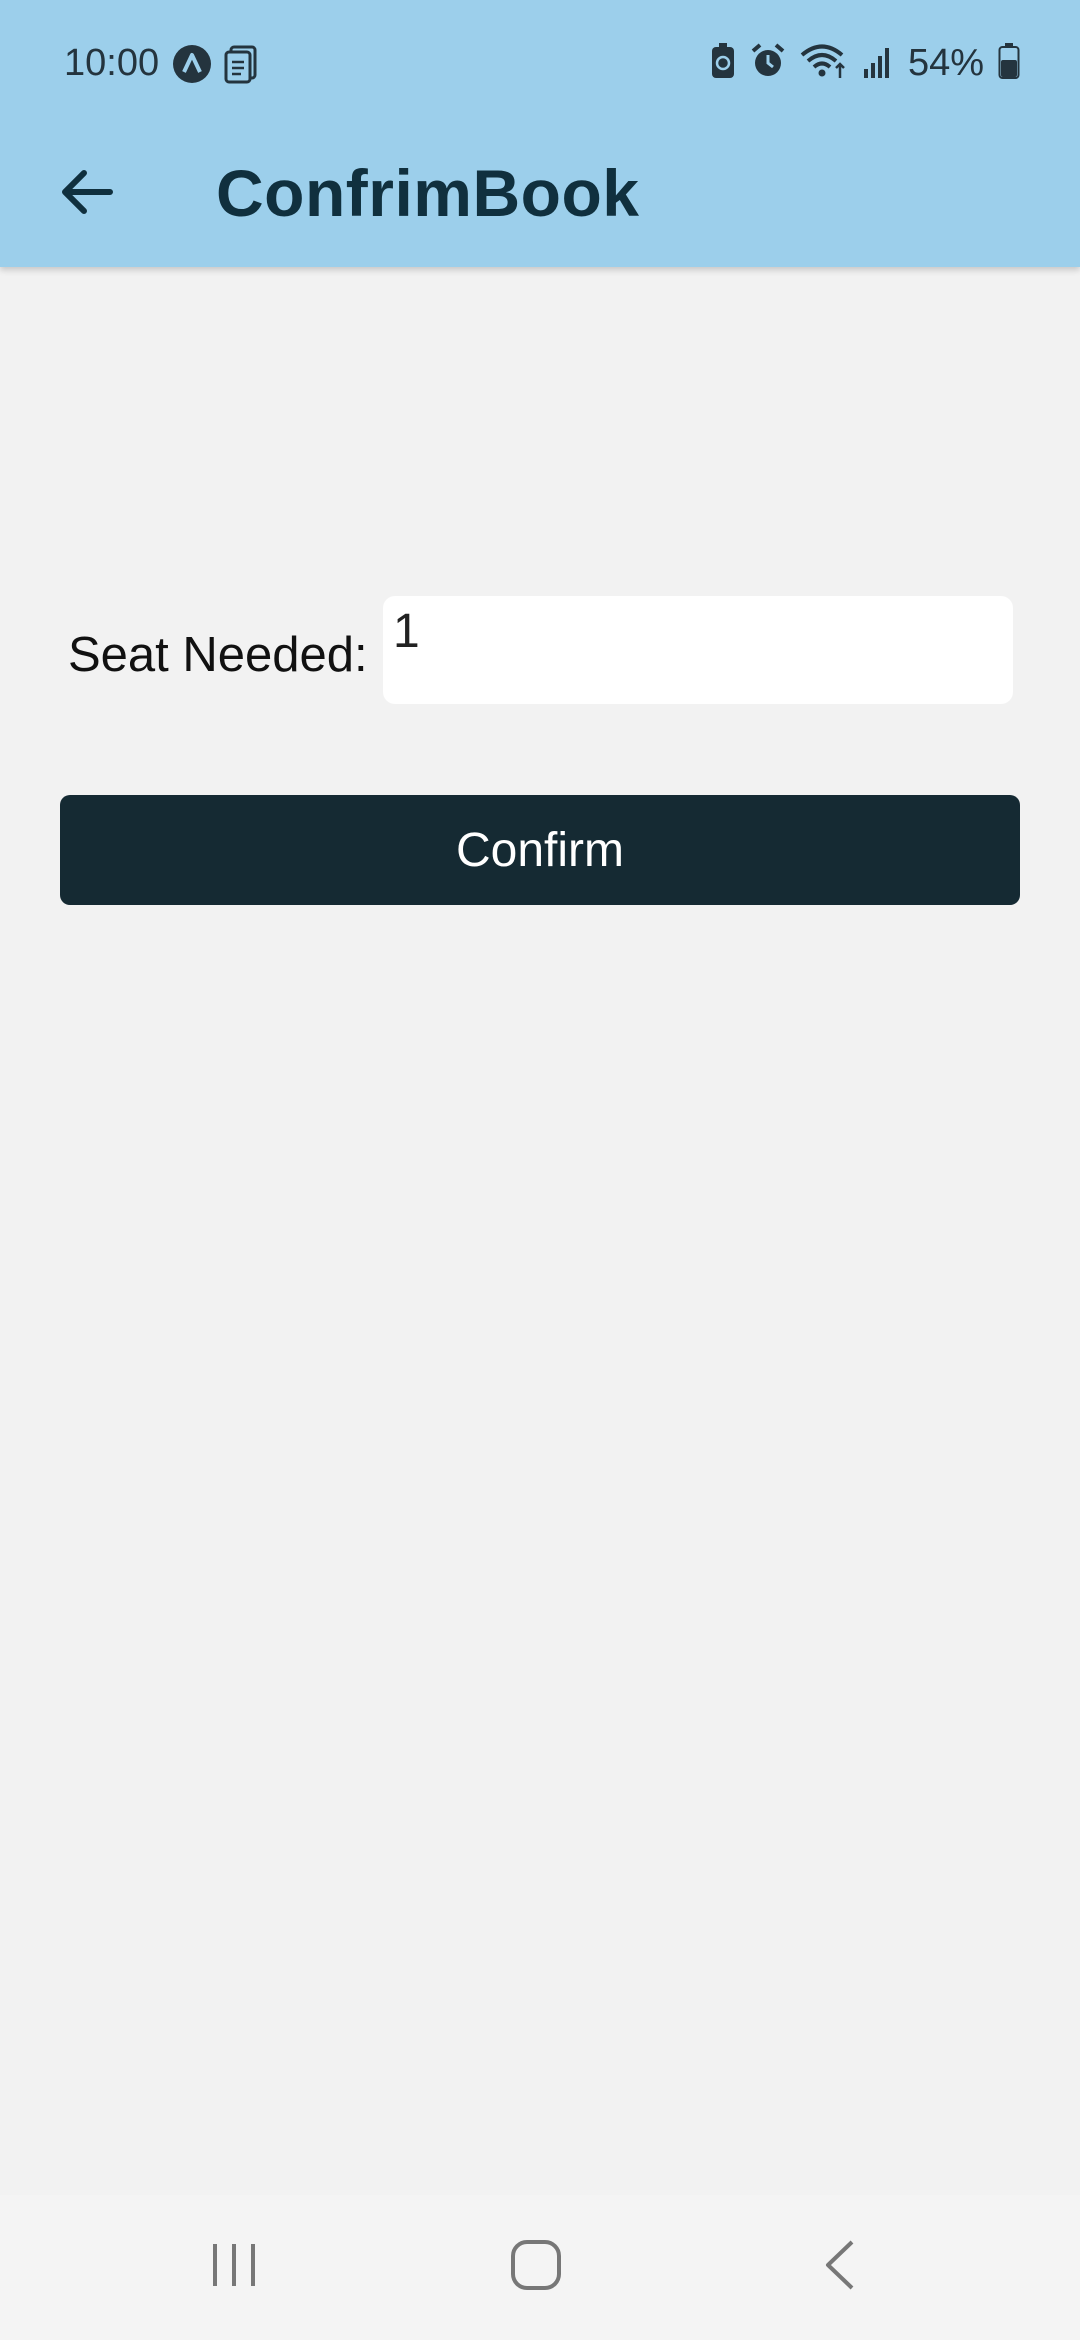 The width and height of the screenshot is (1080, 2340). I want to click on battery-icon, so click(1009, 63).